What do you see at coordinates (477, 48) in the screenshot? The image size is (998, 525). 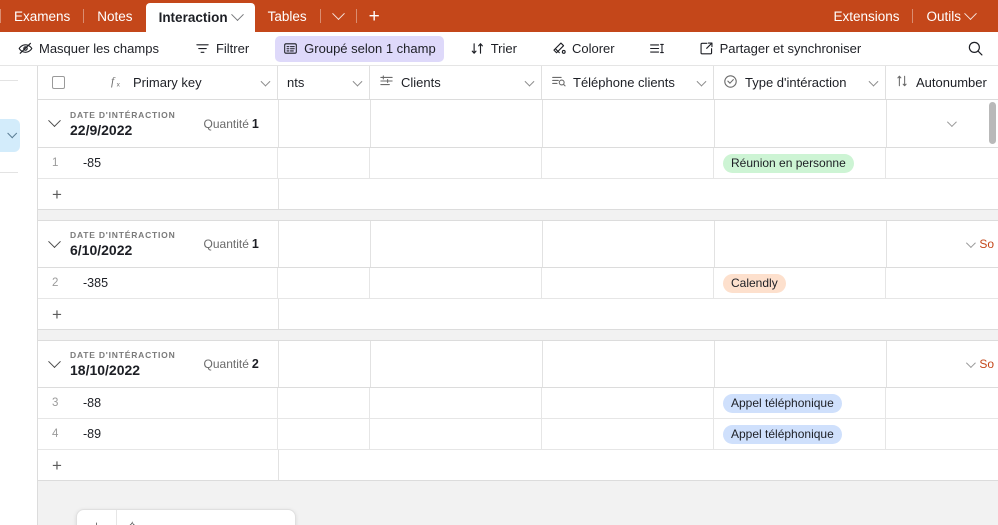 I see `sort-icon` at bounding box center [477, 48].